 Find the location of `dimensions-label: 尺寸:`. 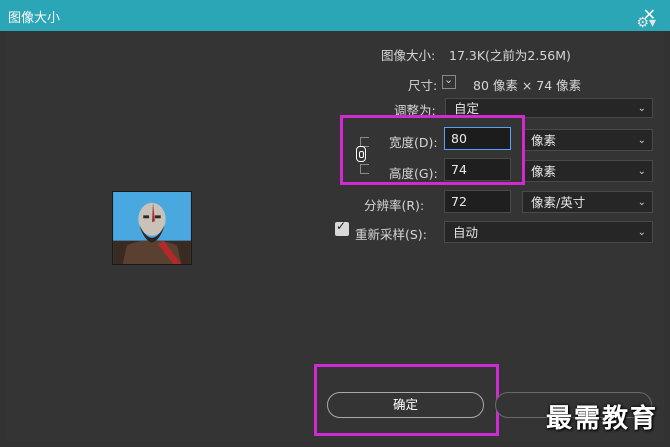

dimensions-label: 尺寸: is located at coordinates (423, 85).